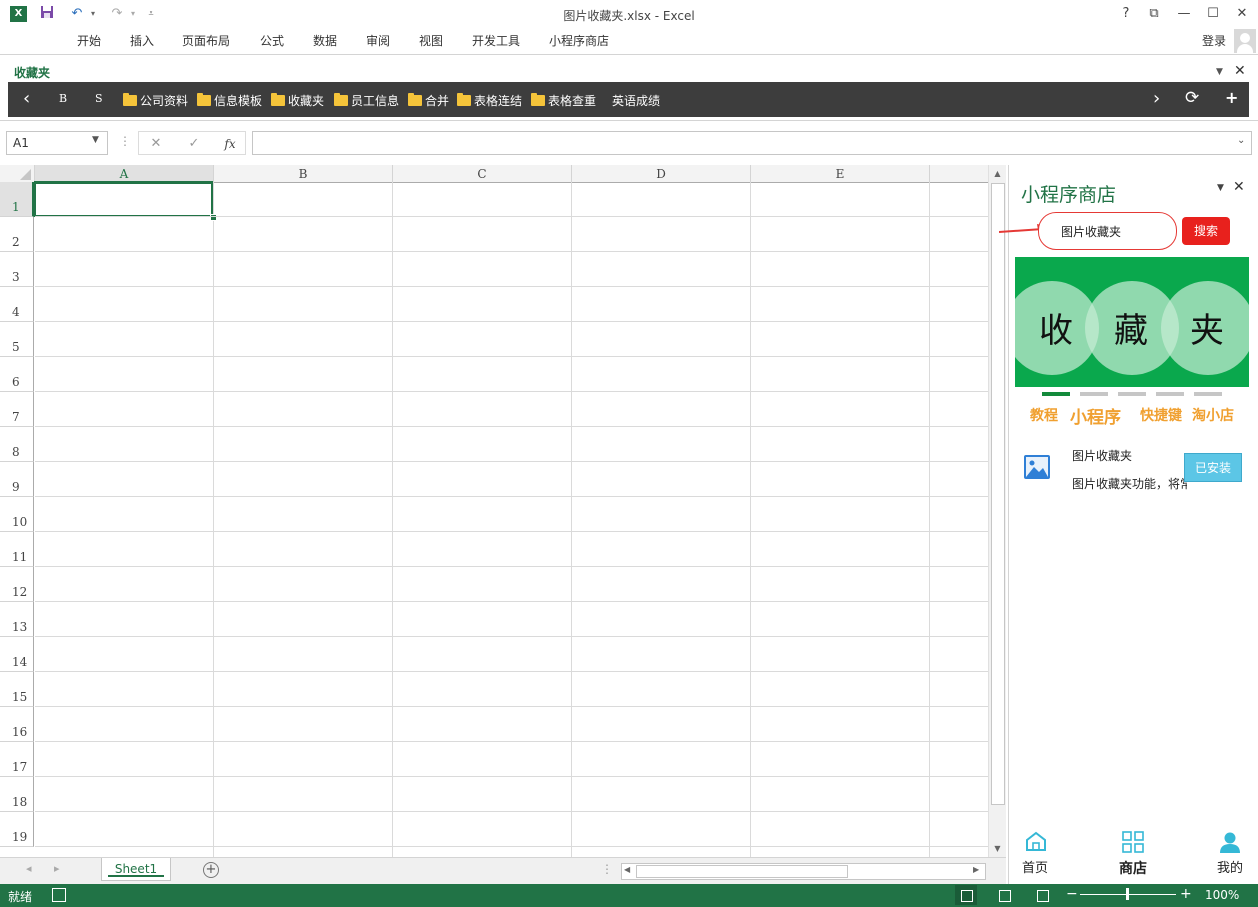  What do you see at coordinates (17, 514) in the screenshot?
I see `row-header: 10` at bounding box center [17, 514].